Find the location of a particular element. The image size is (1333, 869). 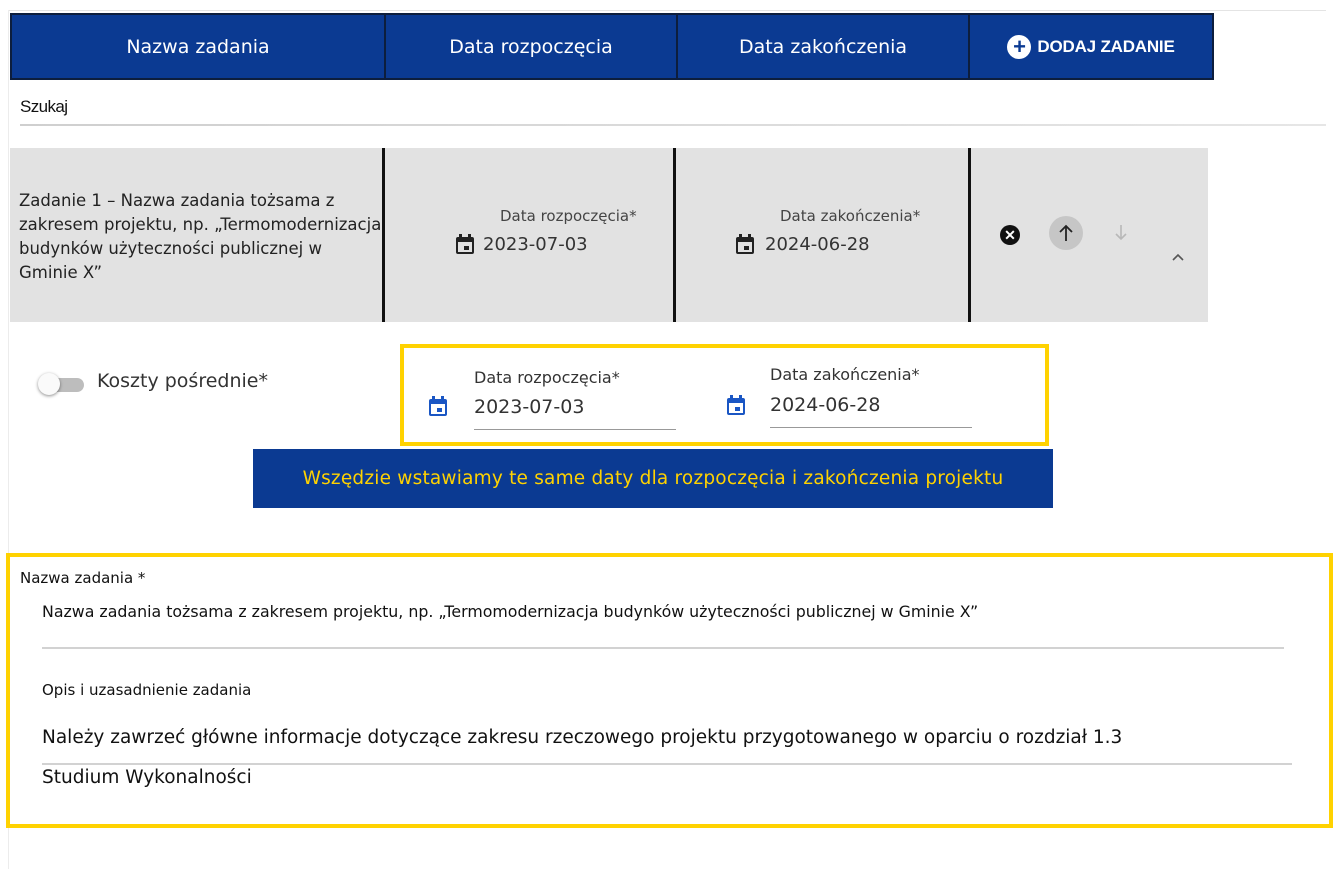

indirect-costs-toggle is located at coordinates (63, 384).